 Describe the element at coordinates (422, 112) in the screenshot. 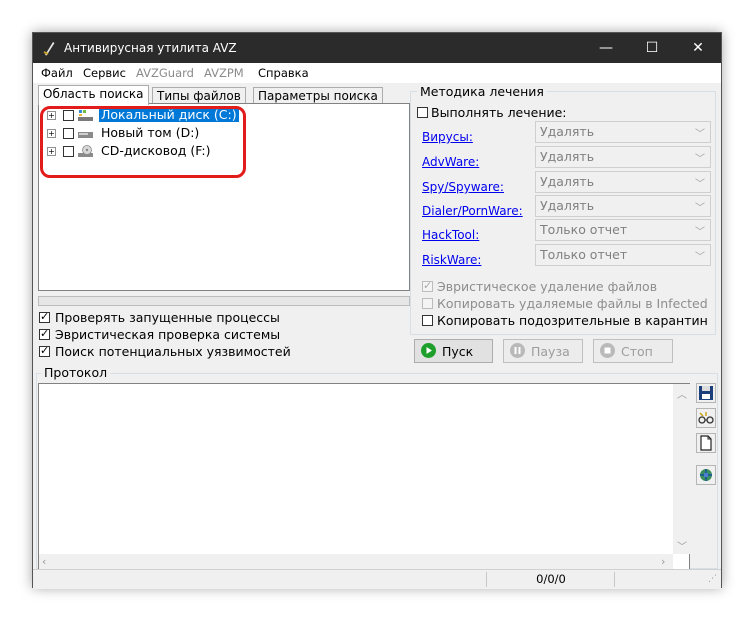

I see `perform-treatment-checkbox` at that location.